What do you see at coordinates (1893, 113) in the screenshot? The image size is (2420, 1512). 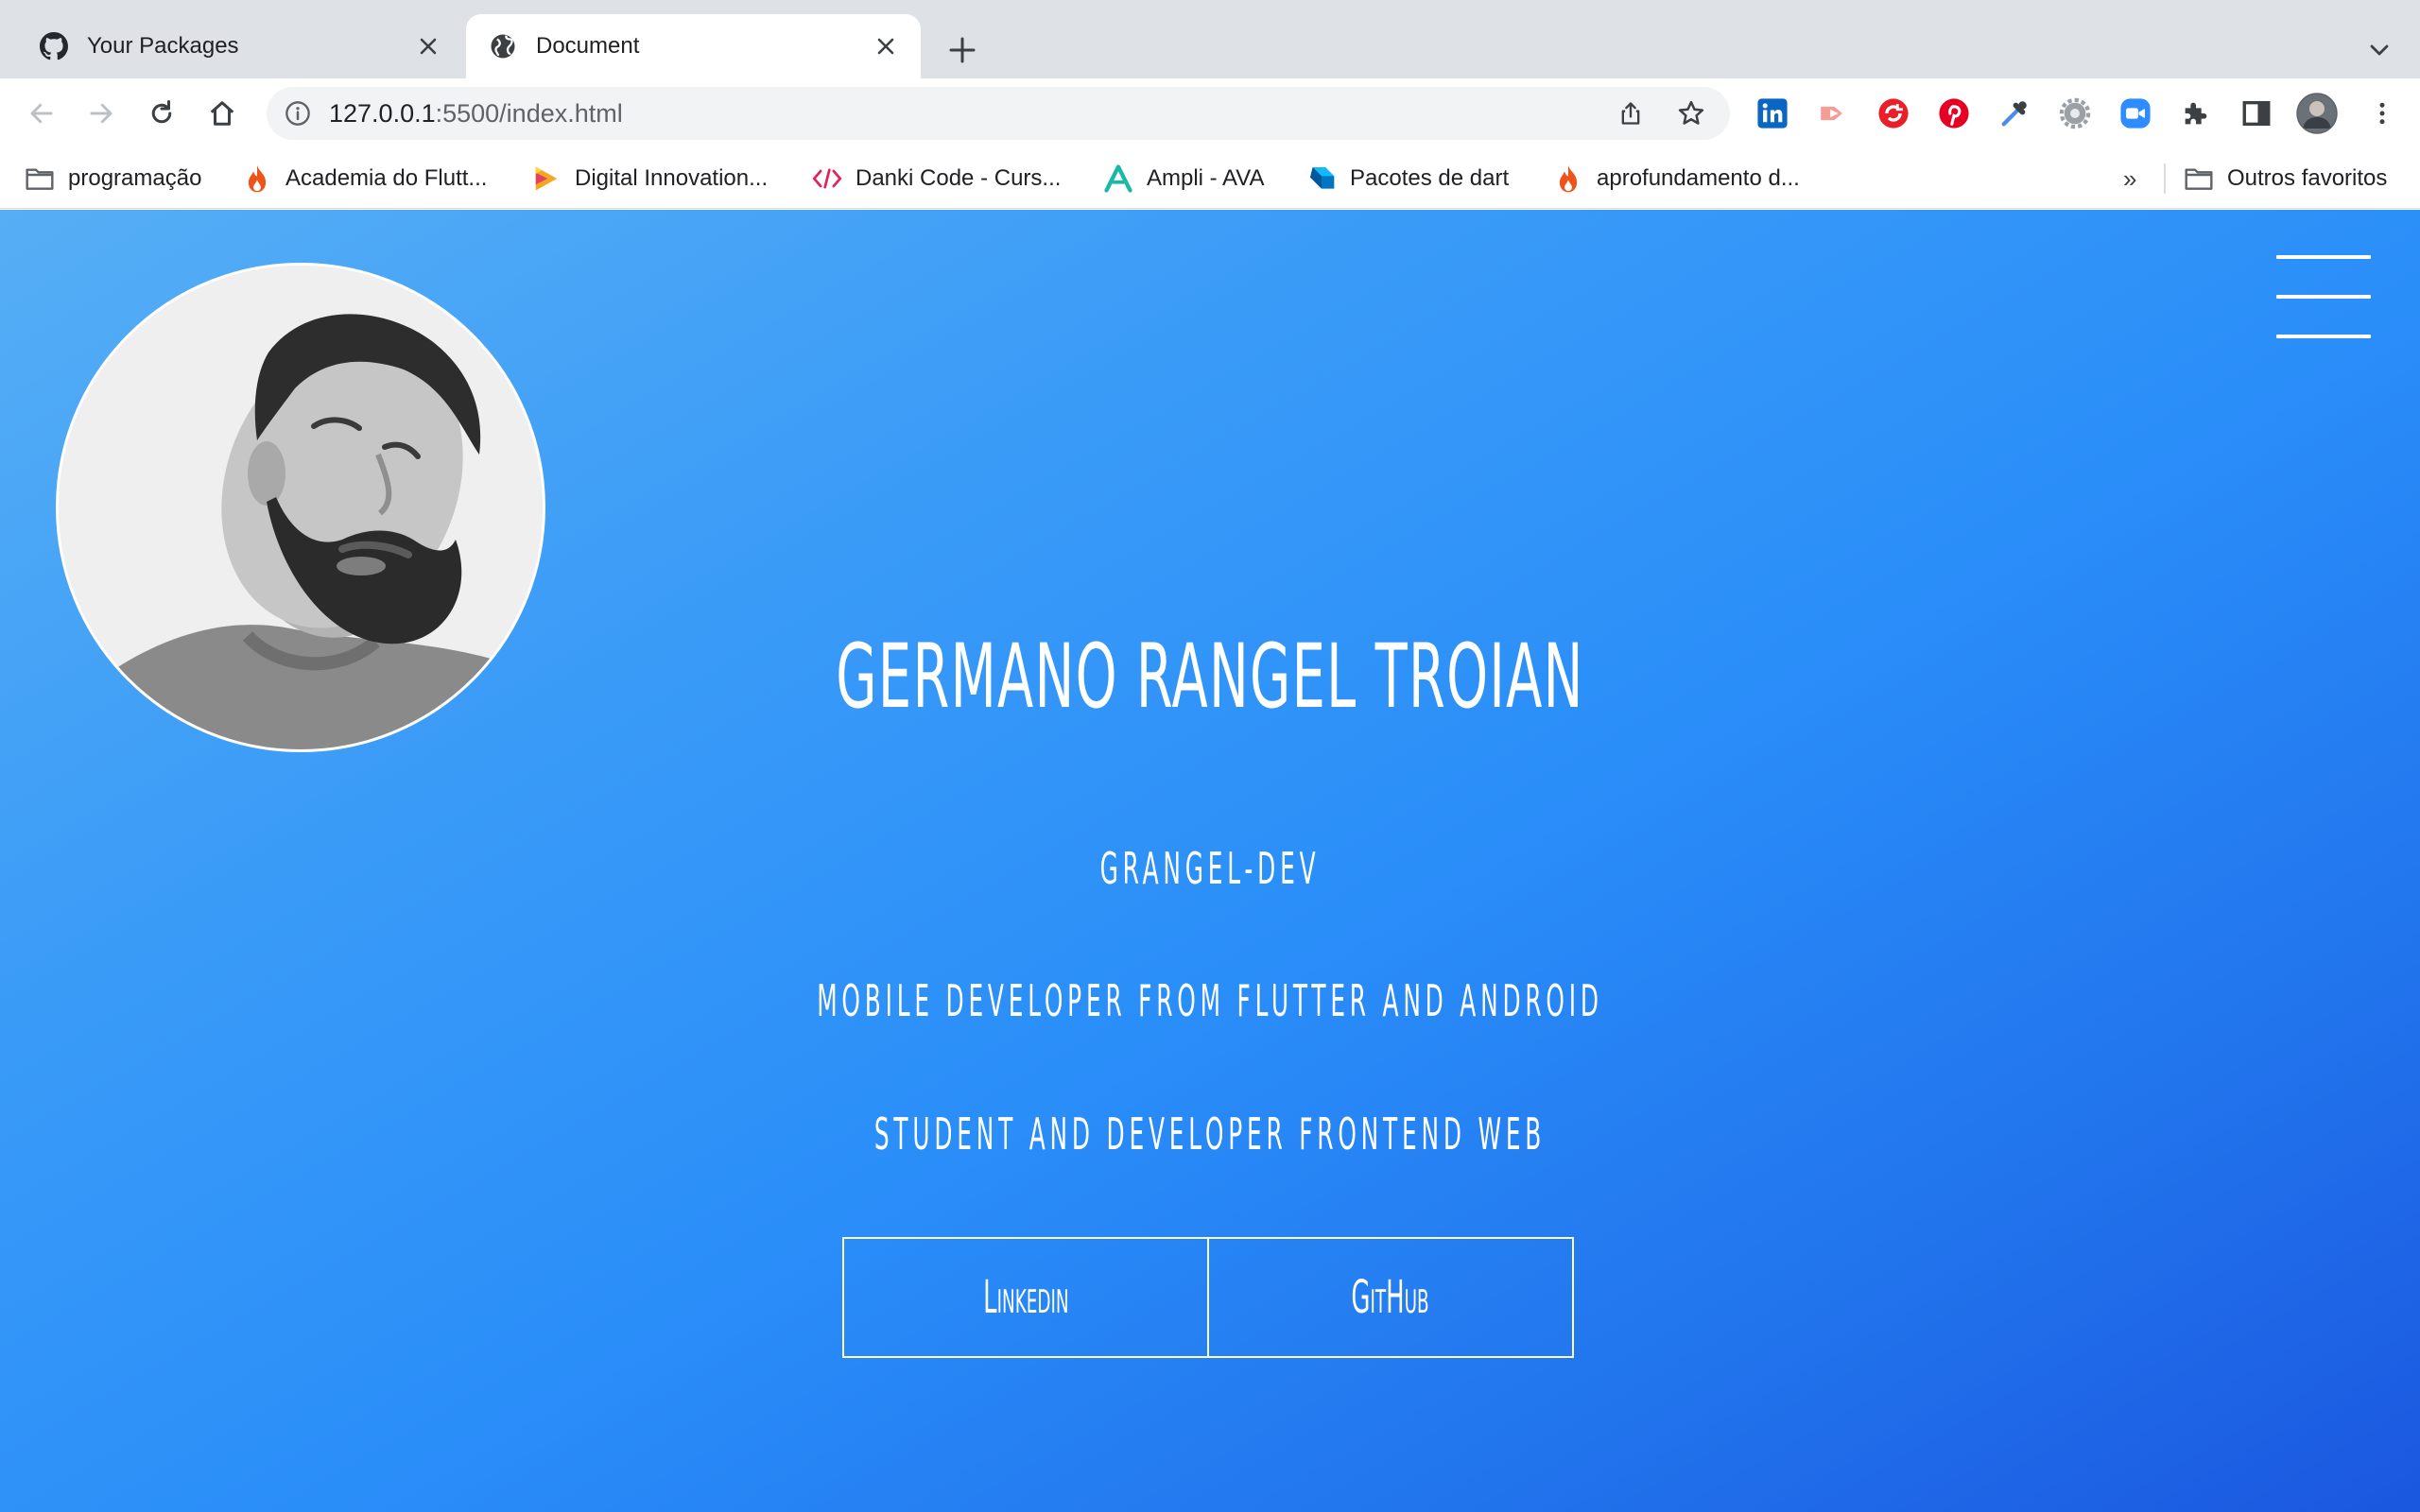 I see `sync-icon` at bounding box center [1893, 113].